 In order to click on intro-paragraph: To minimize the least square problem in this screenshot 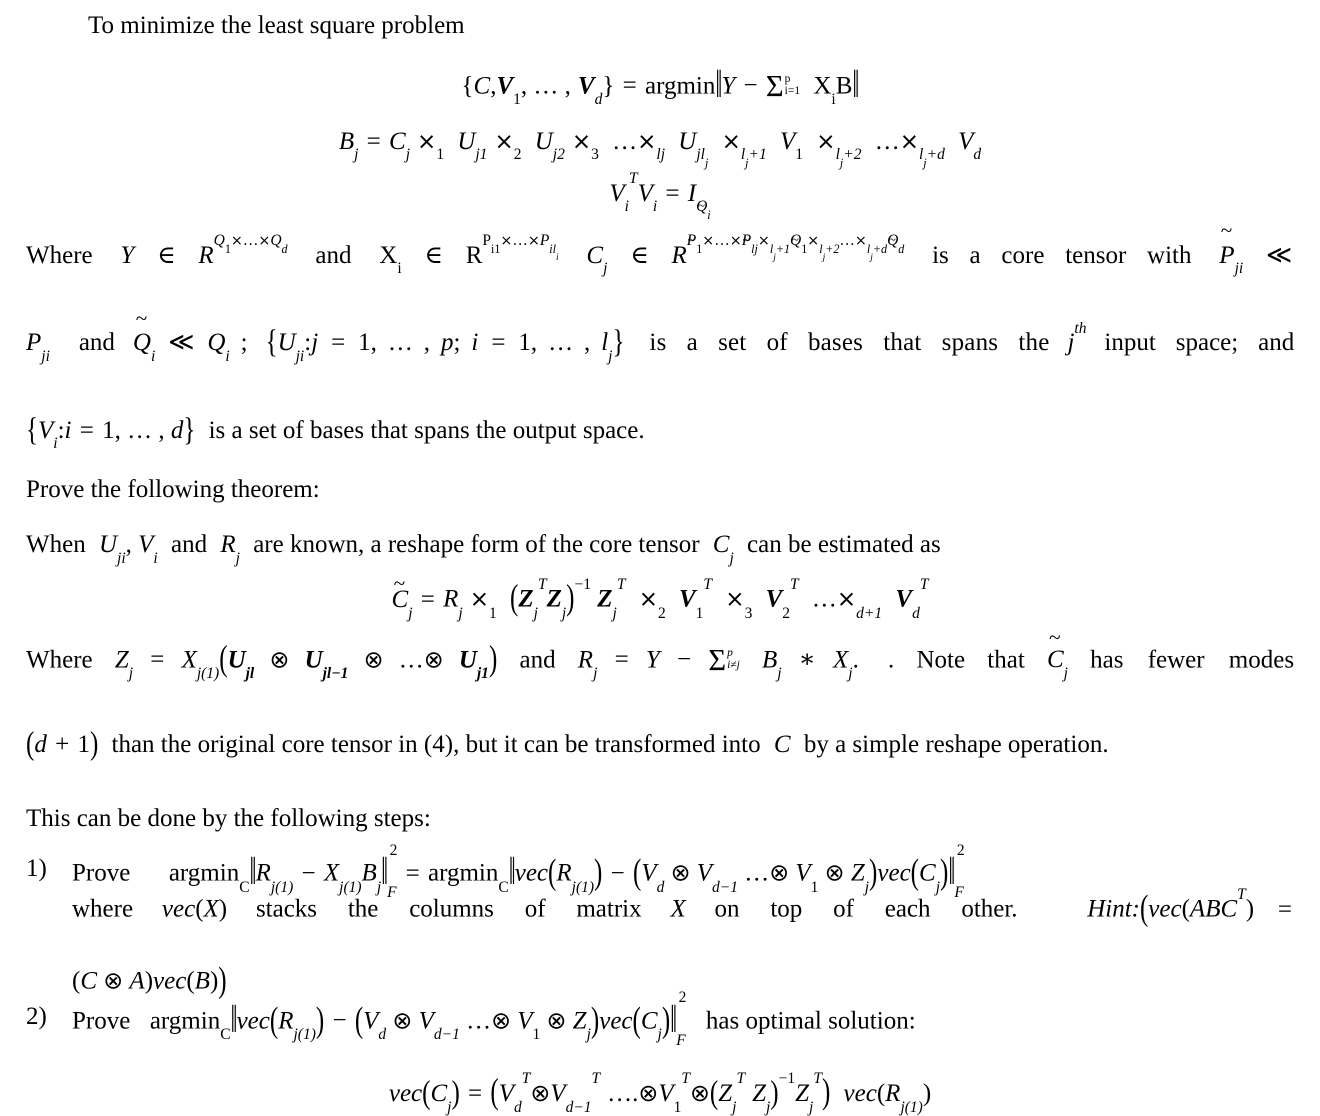, I will do `click(691, 26)`.